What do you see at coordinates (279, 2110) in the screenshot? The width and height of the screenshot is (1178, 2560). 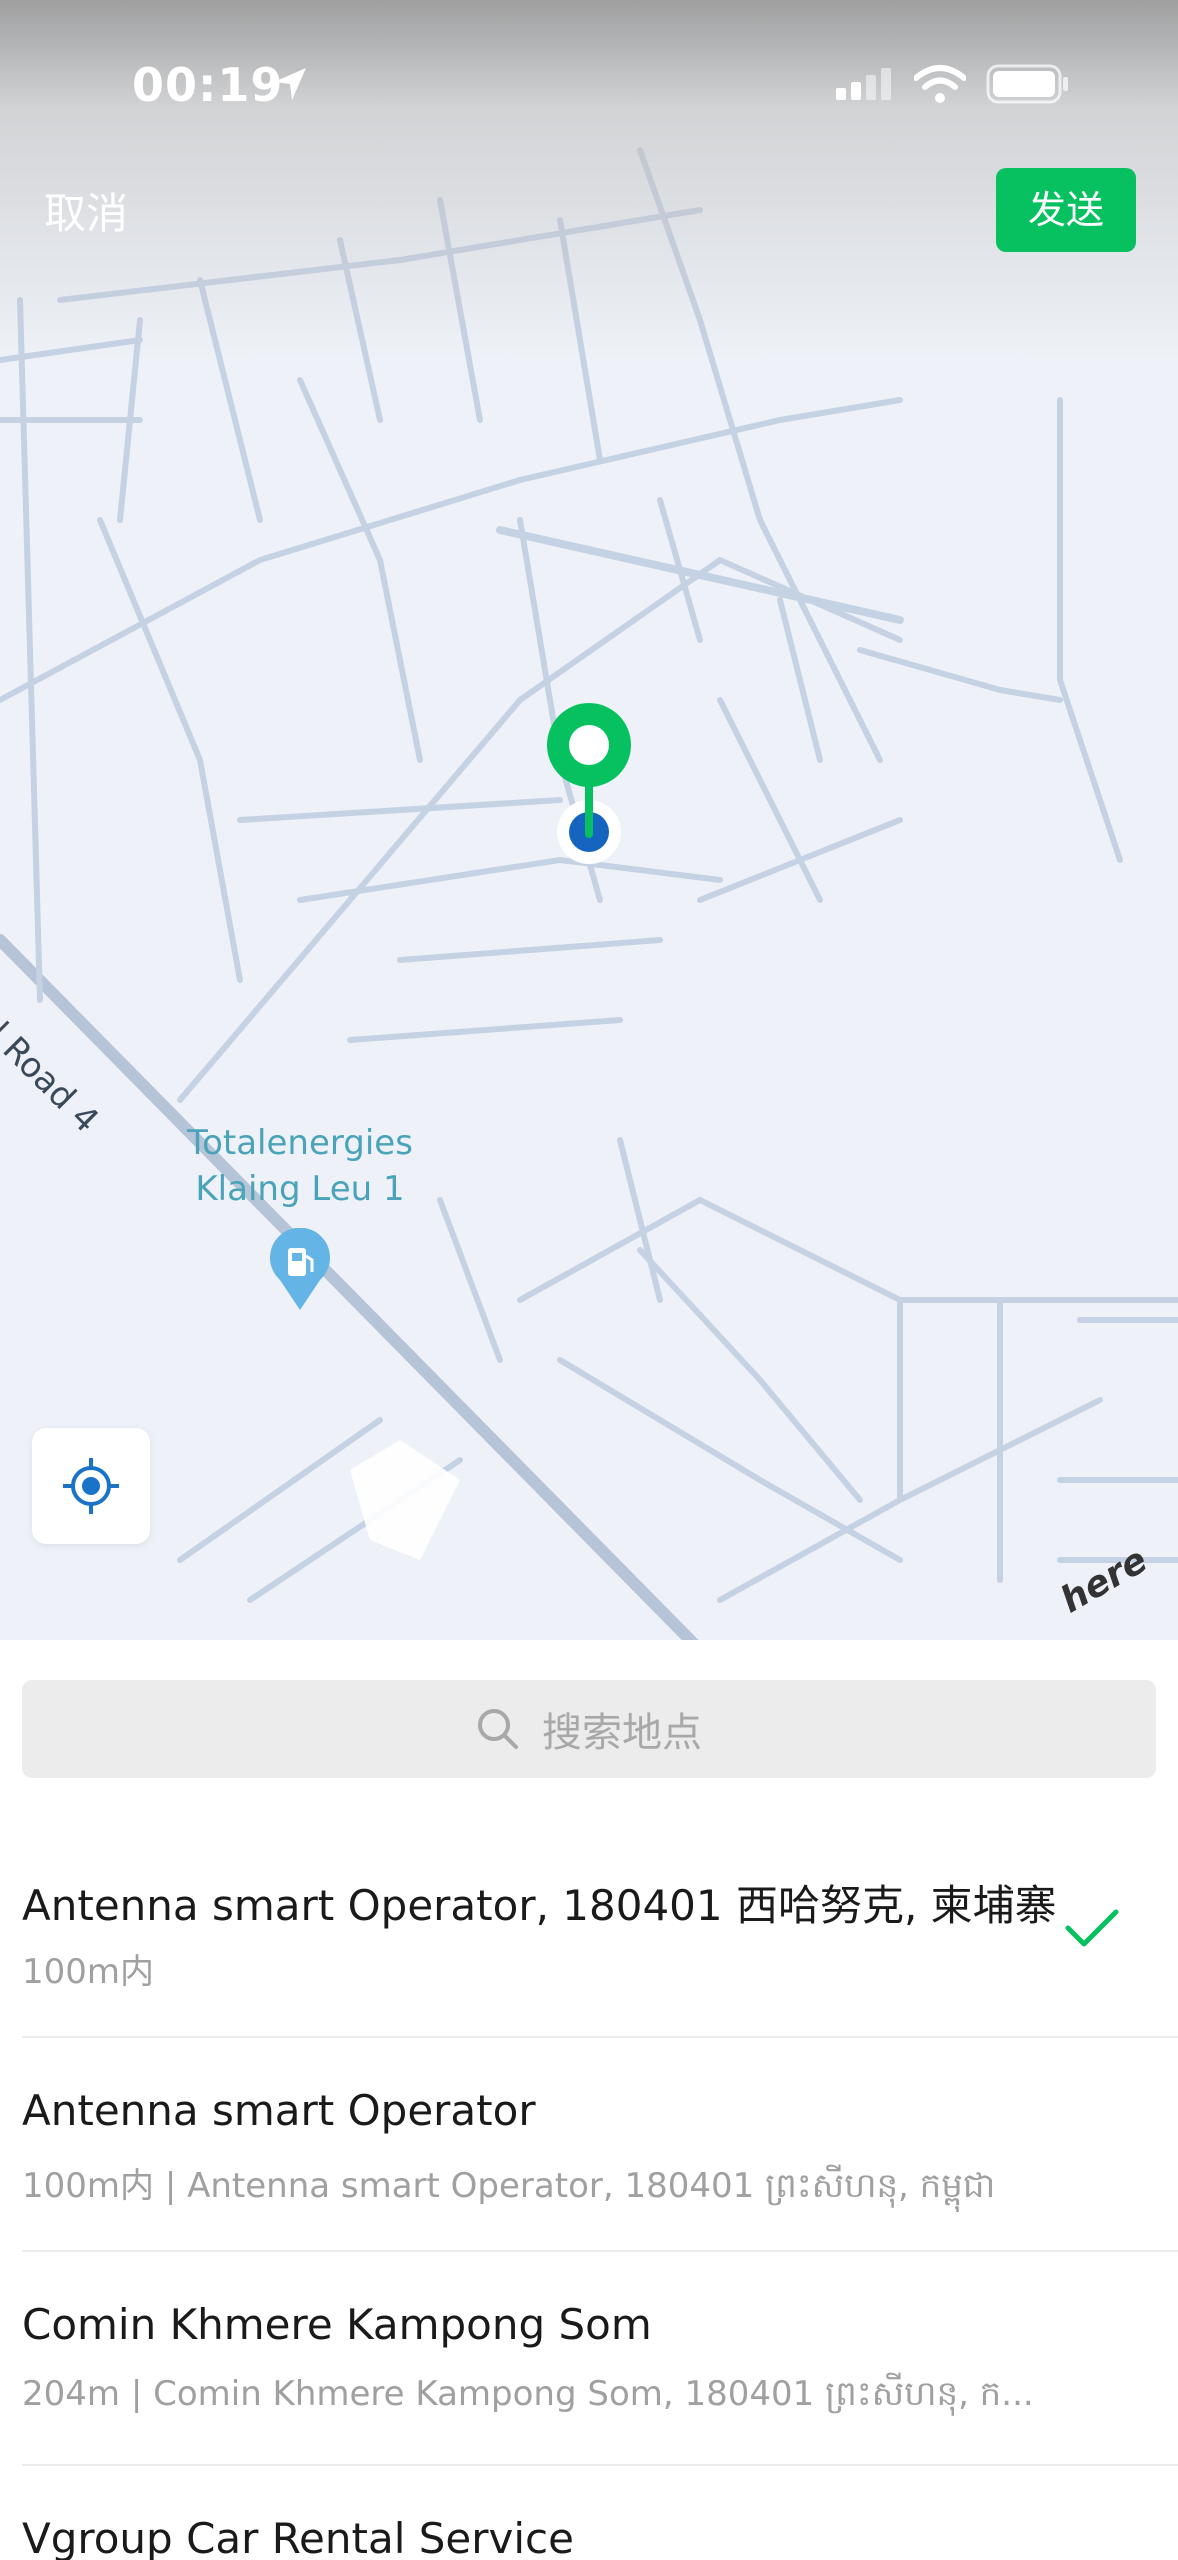 I see `result-title: Antenna smart Operator` at bounding box center [279, 2110].